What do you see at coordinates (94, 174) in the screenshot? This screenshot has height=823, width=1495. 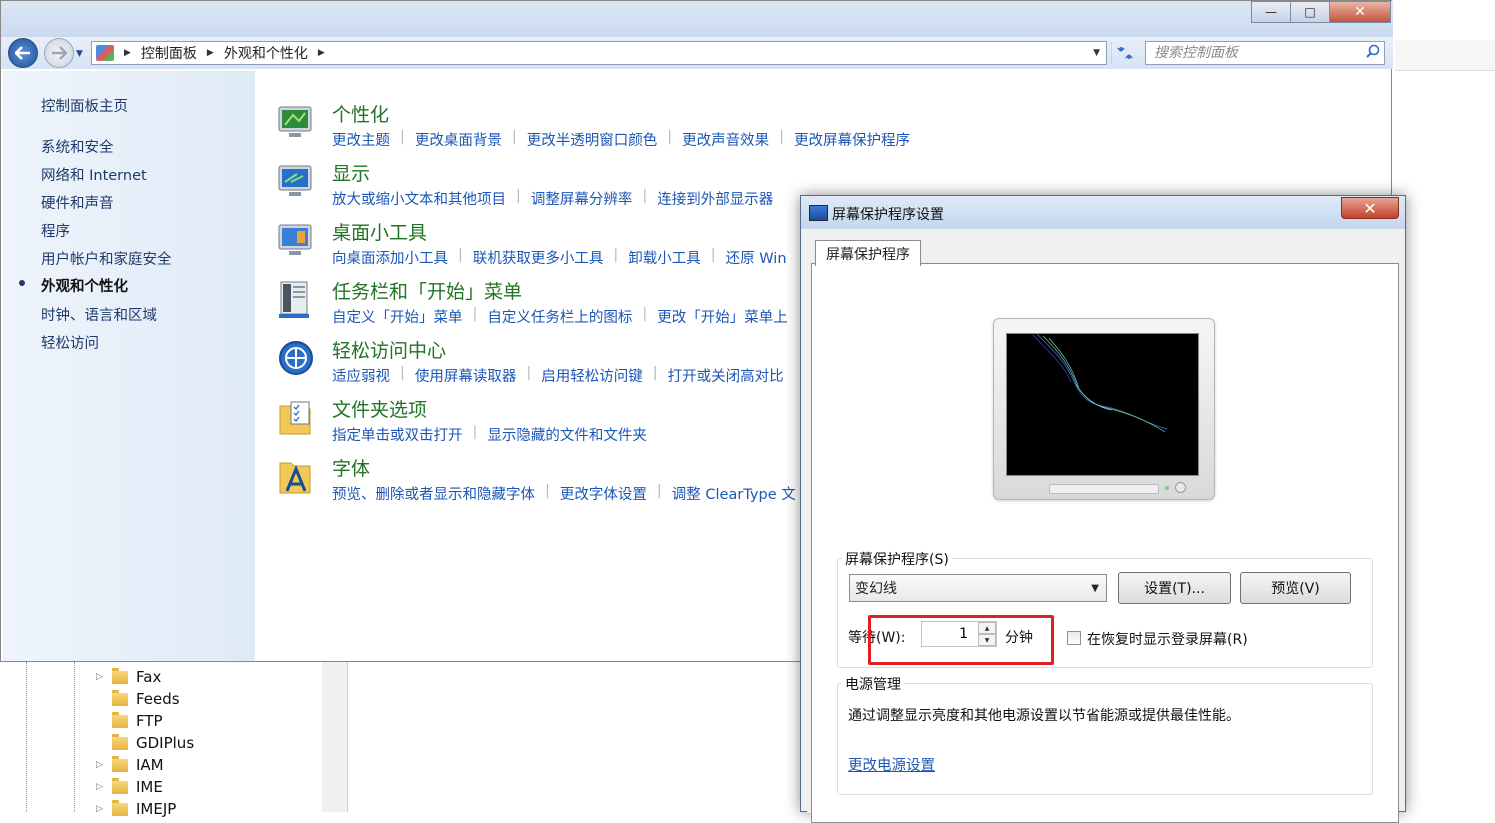 I see `nav-link-network: 网络和 Internet` at bounding box center [94, 174].